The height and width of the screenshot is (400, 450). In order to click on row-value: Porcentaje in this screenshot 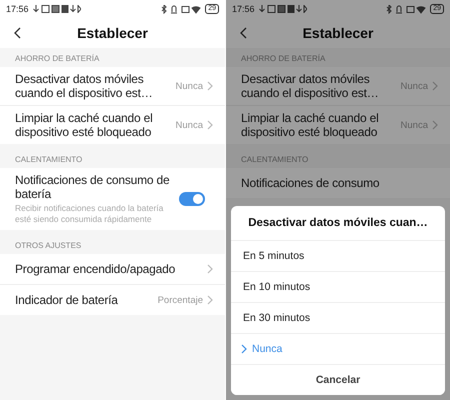, I will do `click(180, 300)`.